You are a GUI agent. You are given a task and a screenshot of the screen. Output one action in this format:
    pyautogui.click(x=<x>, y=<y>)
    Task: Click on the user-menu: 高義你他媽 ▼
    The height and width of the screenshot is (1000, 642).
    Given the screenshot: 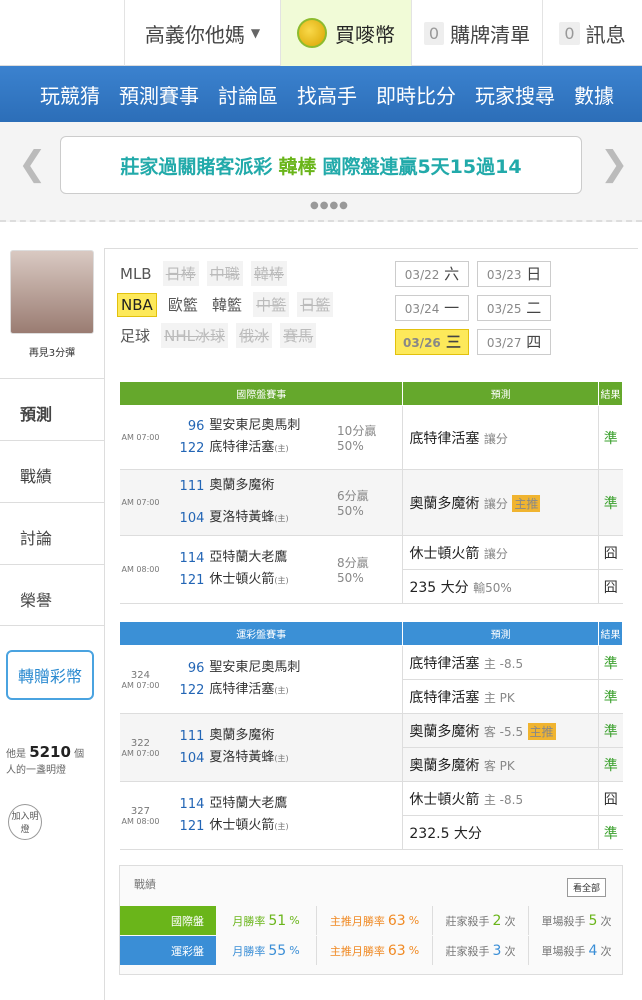 What is the action you would take?
    pyautogui.click(x=202, y=33)
    